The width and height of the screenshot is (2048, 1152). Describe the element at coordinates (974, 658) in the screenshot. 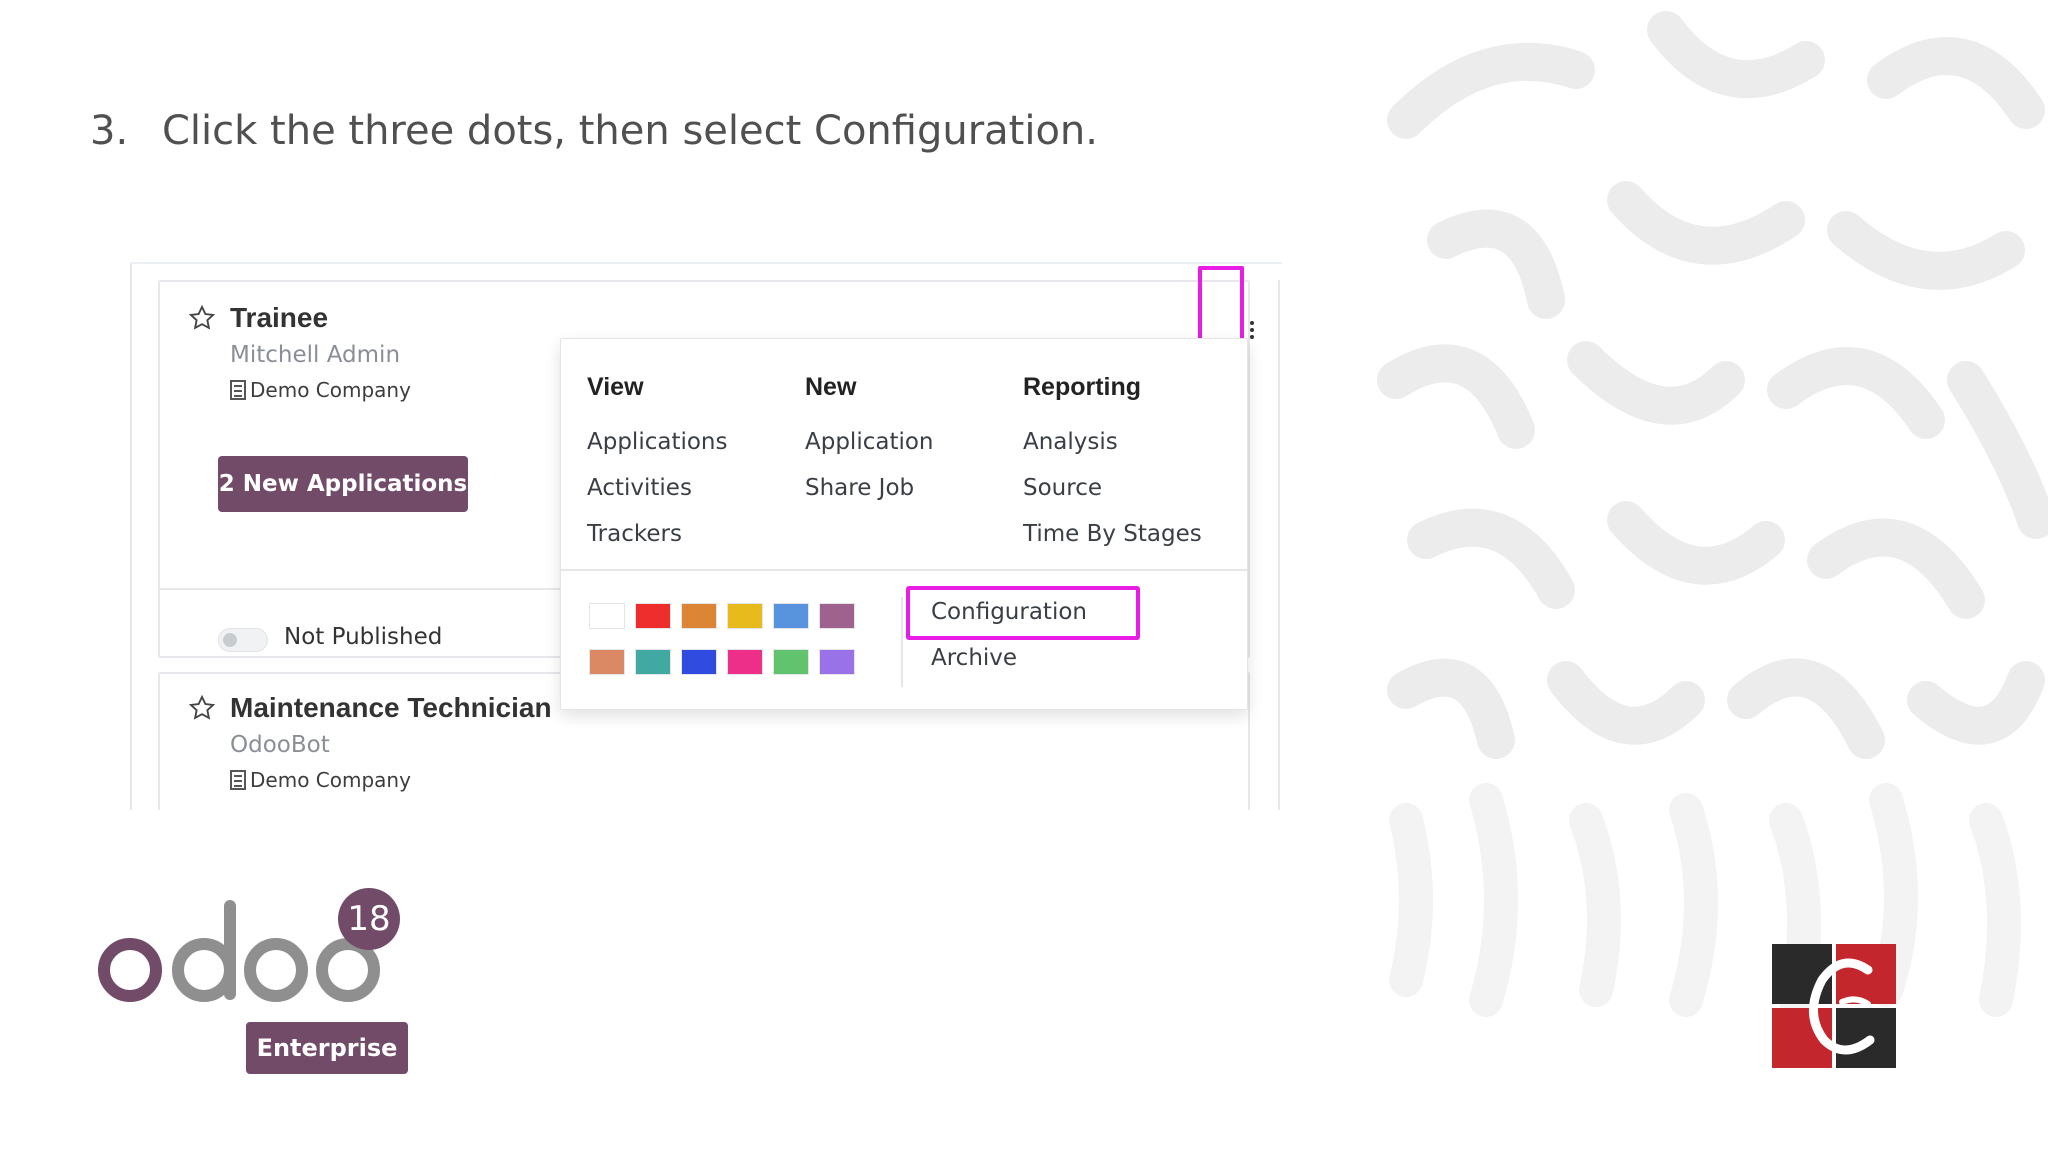

I see `menu-item-archive: Archive` at that location.